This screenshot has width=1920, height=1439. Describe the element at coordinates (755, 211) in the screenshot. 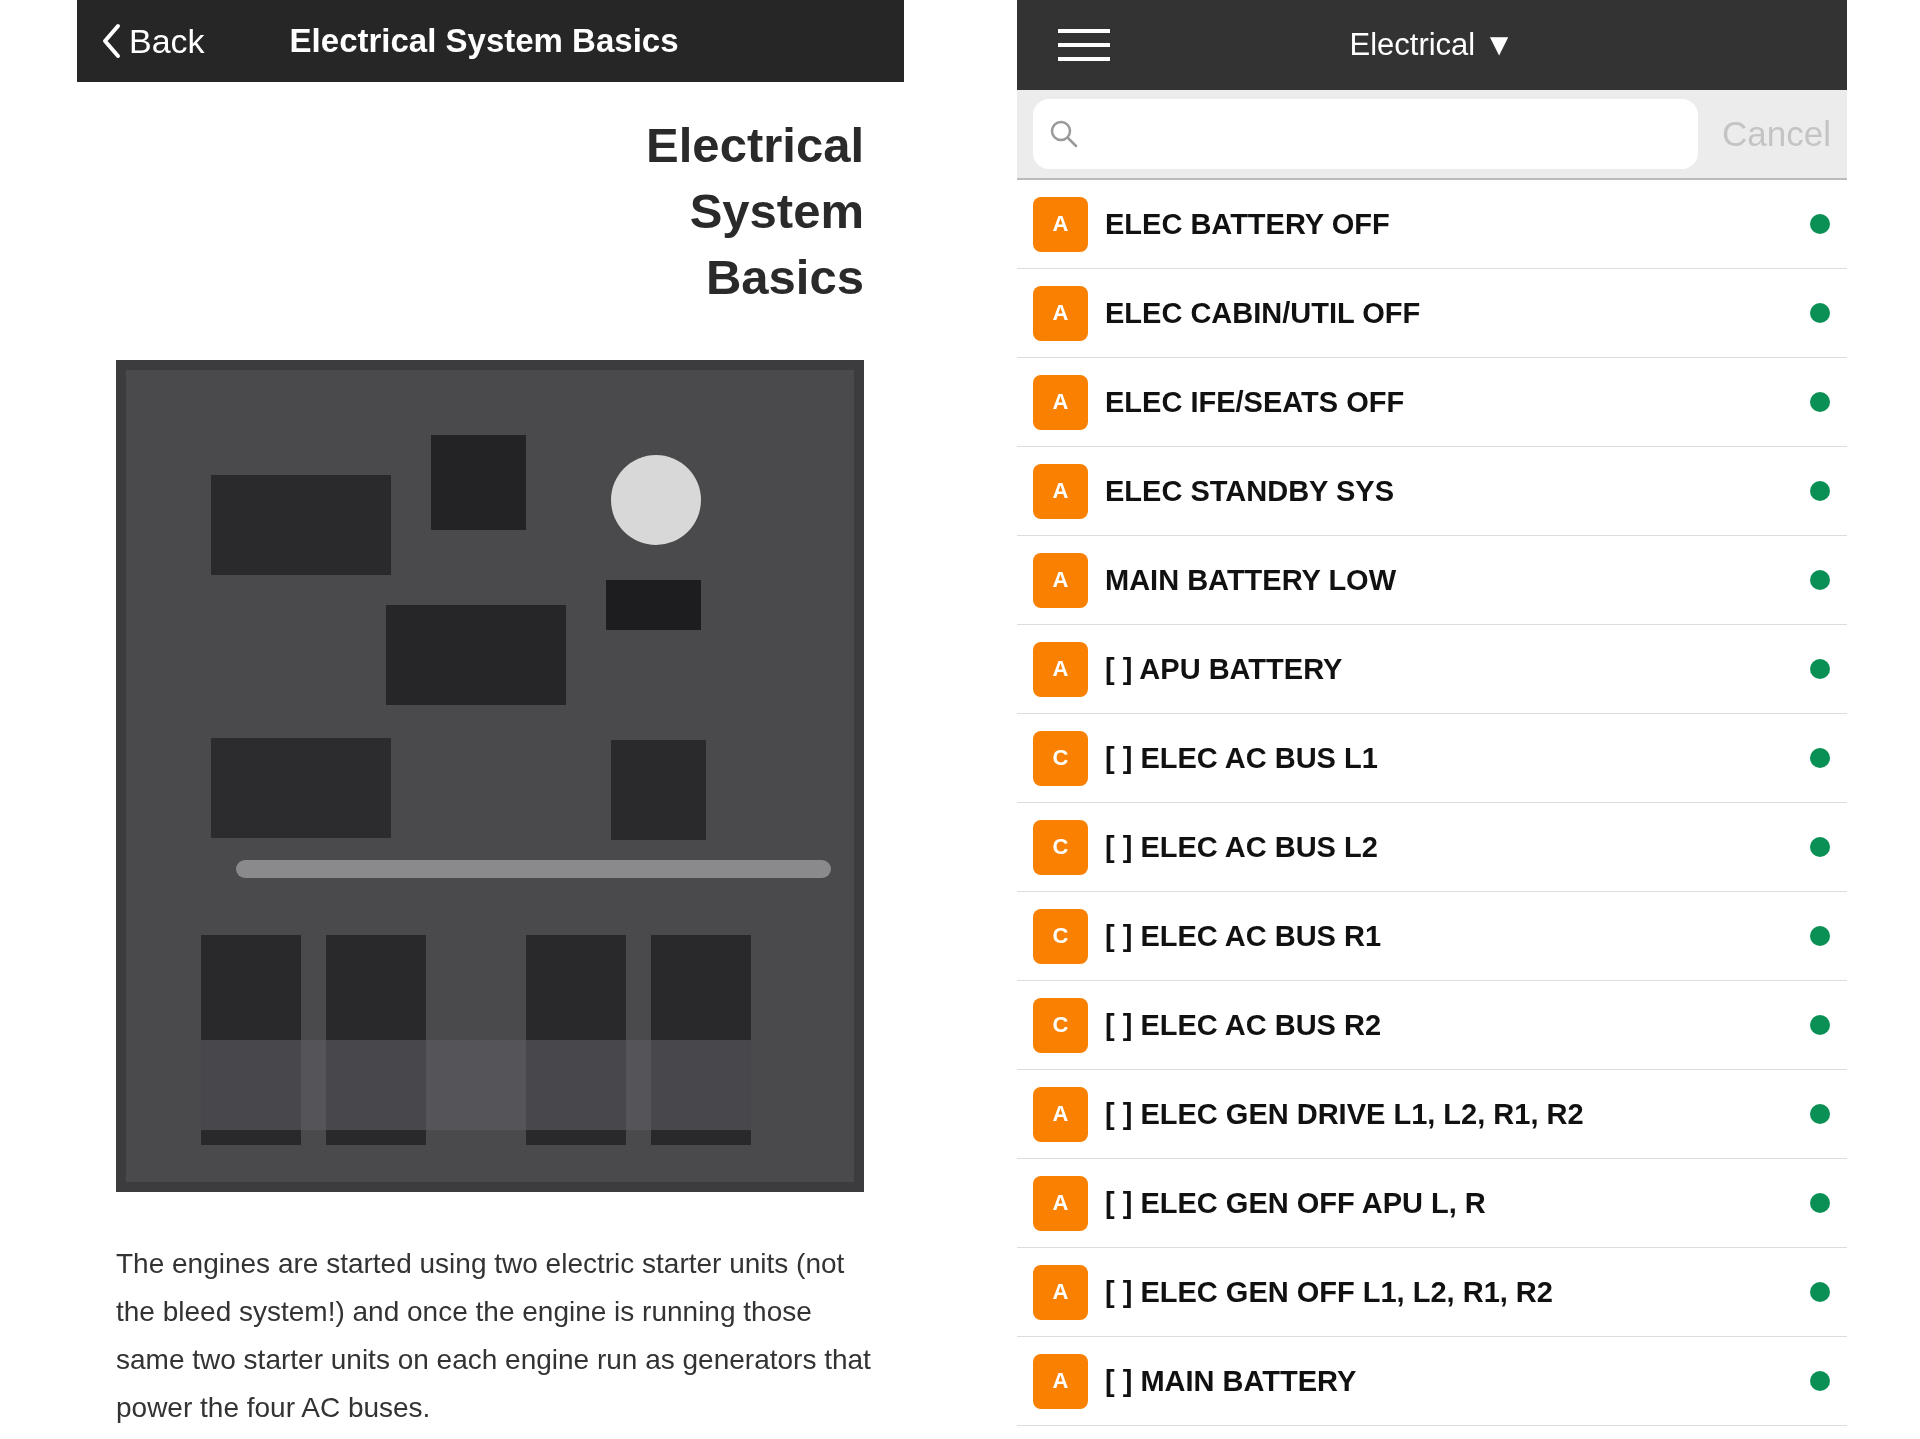

I see `article-heading: Electrical System Basics` at that location.